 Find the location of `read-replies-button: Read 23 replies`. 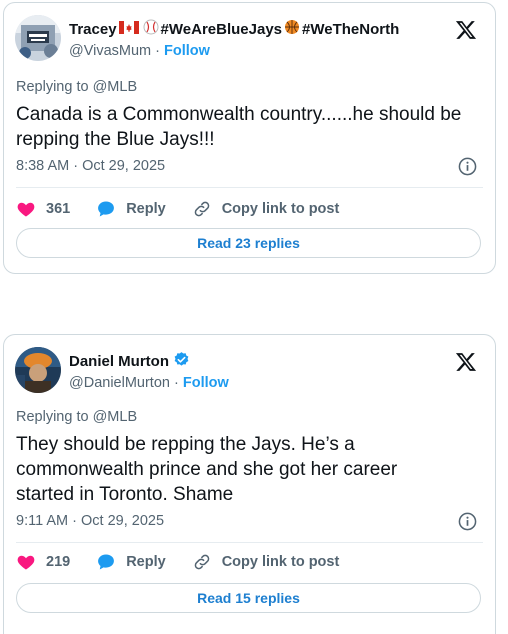

read-replies-button: Read 23 replies is located at coordinates (248, 243).